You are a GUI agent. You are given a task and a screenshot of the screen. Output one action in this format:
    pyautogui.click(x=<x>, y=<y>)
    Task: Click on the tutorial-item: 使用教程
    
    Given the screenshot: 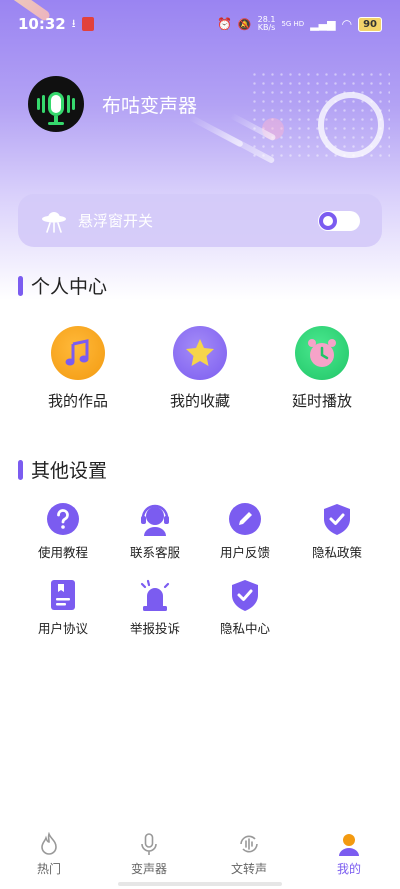 What is the action you would take?
    pyautogui.click(x=63, y=531)
    